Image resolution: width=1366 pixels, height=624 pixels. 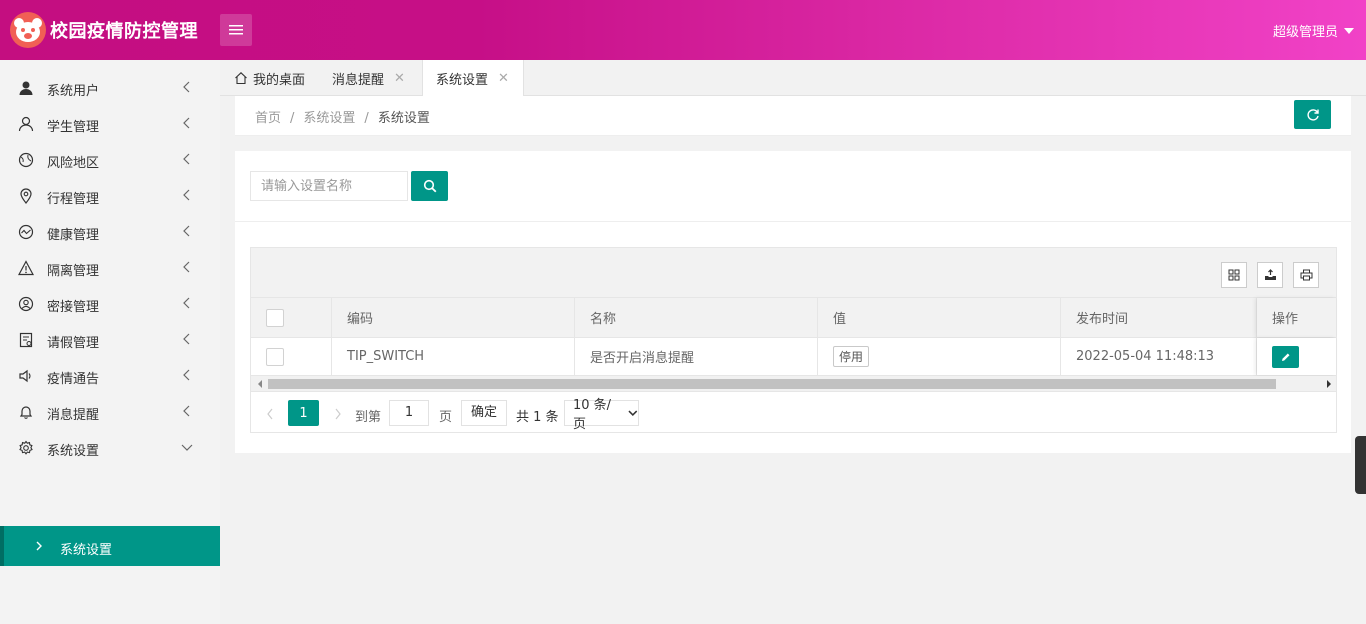 I want to click on goto-confirm-button: 确定, so click(x=484, y=413).